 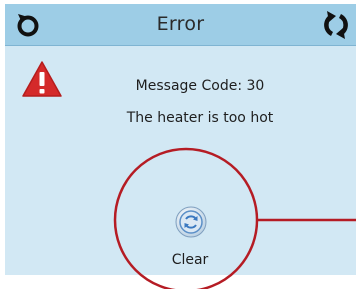 I want to click on page-title: Error, so click(x=180, y=24).